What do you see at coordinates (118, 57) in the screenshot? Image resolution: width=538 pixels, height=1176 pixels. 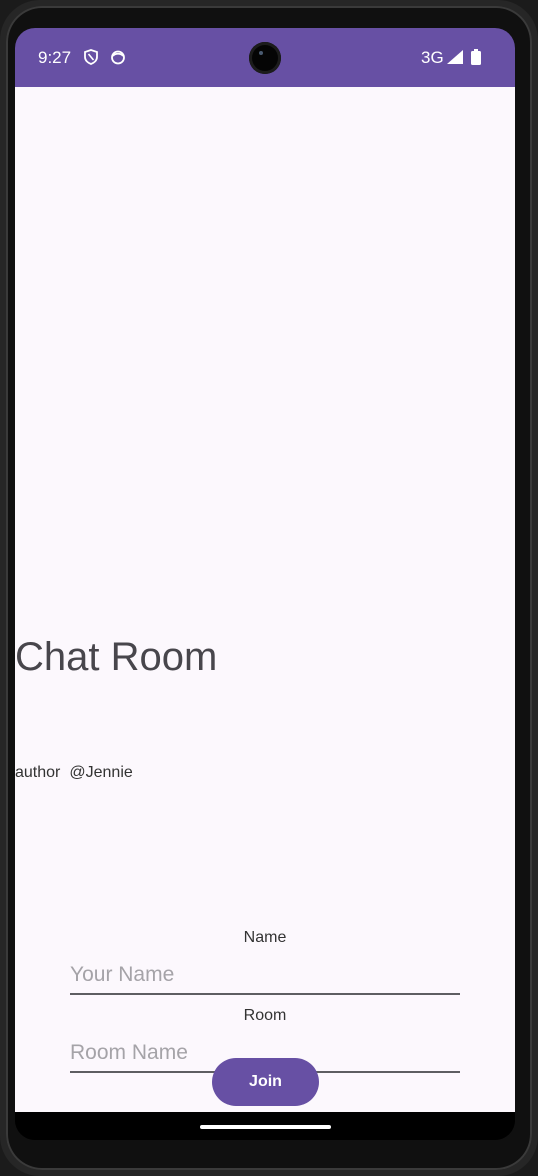 I see `face-icon` at bounding box center [118, 57].